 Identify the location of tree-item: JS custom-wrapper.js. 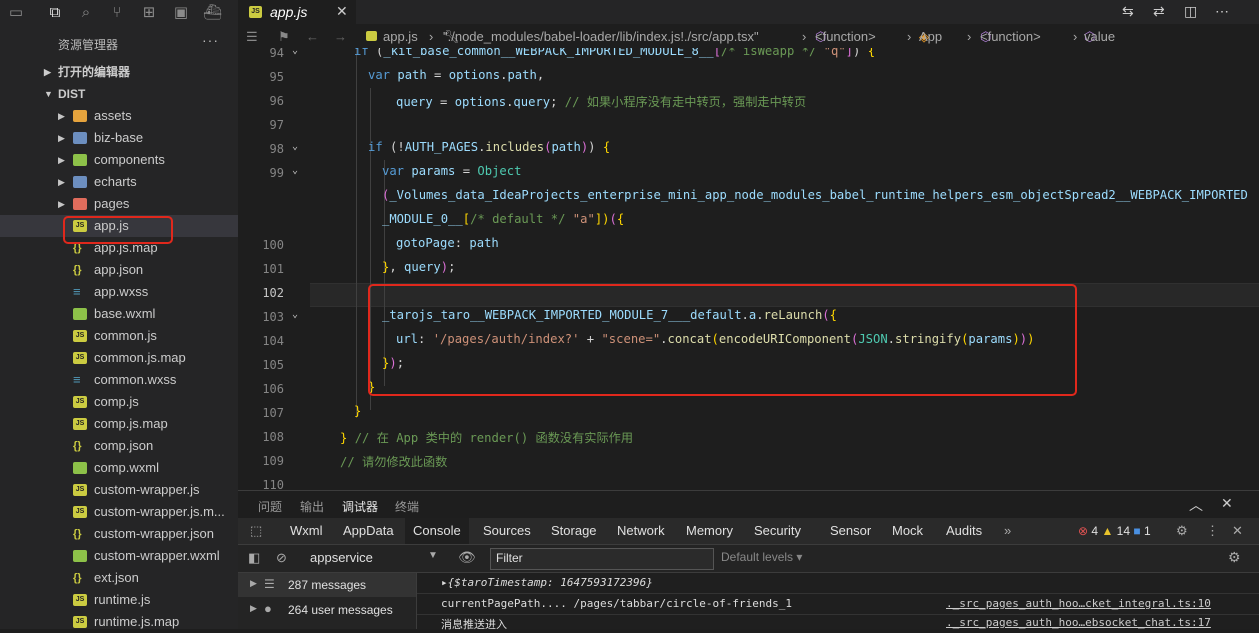
(119, 490).